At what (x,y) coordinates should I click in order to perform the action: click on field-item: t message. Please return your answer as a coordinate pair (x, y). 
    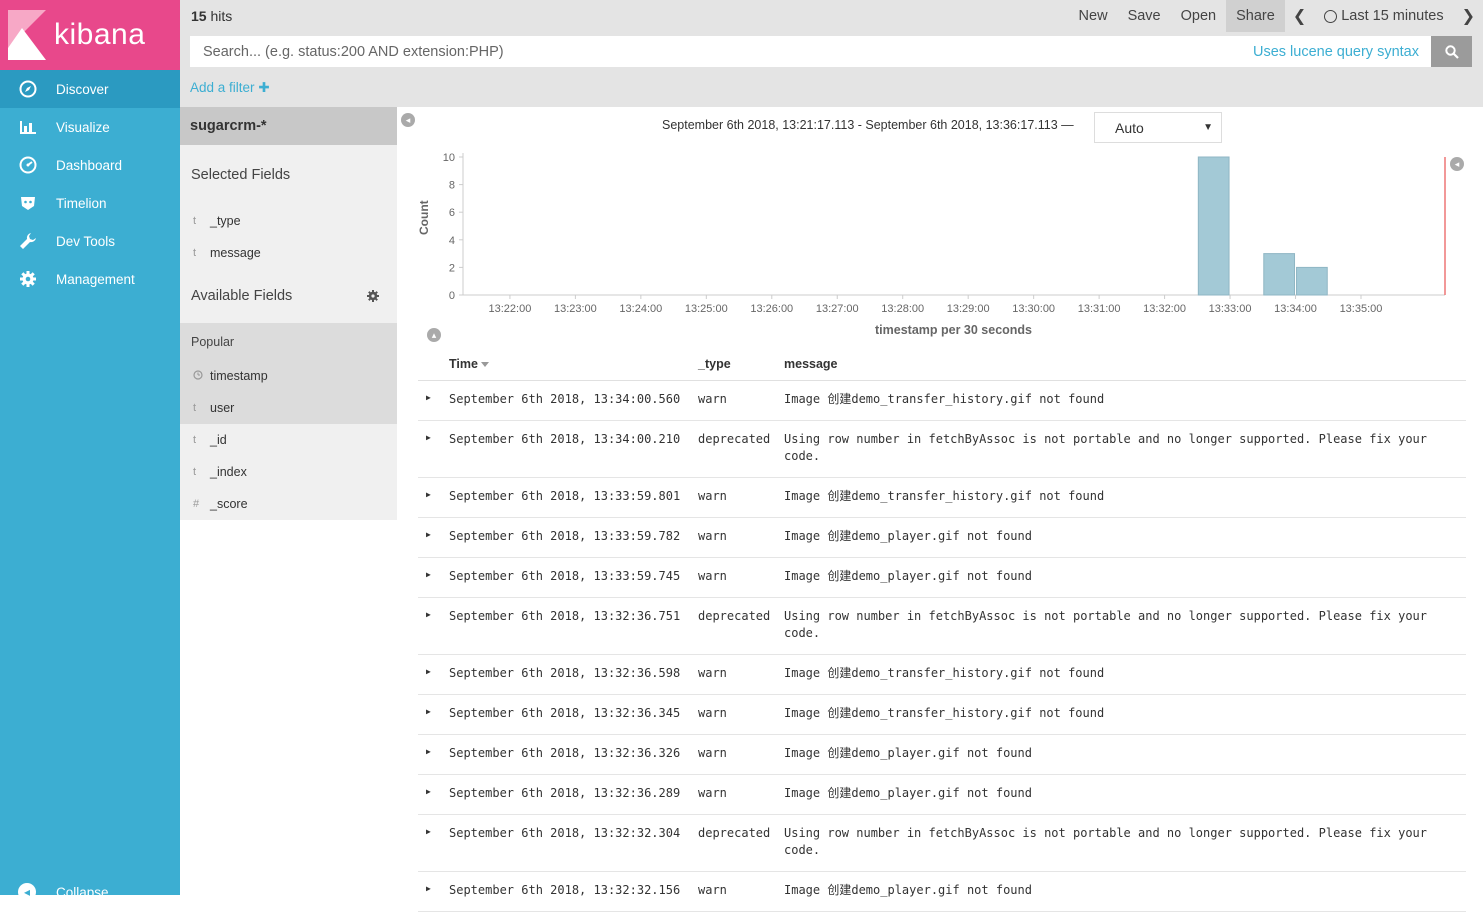
    Looking at the image, I should click on (288, 253).